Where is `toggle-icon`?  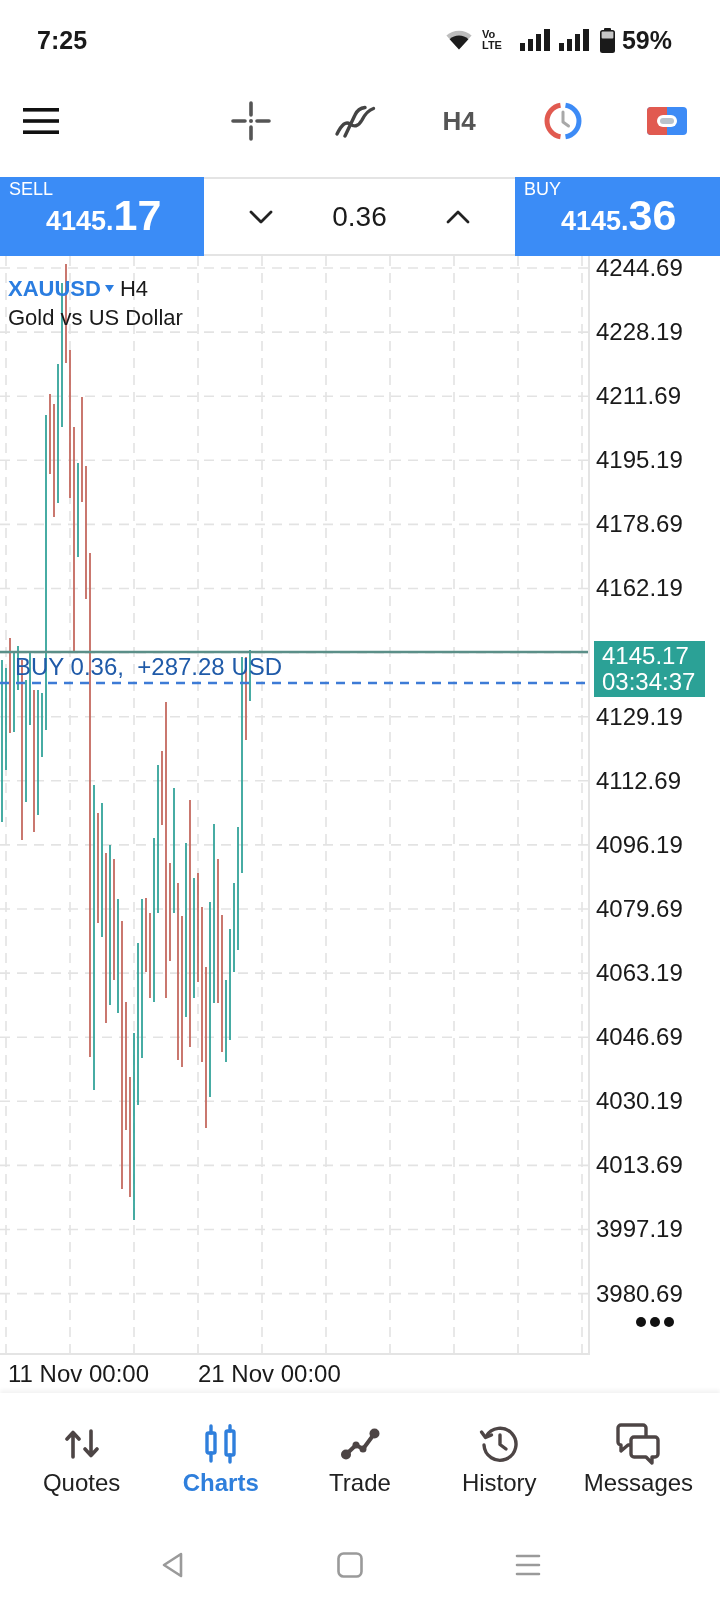 toggle-icon is located at coordinates (667, 121).